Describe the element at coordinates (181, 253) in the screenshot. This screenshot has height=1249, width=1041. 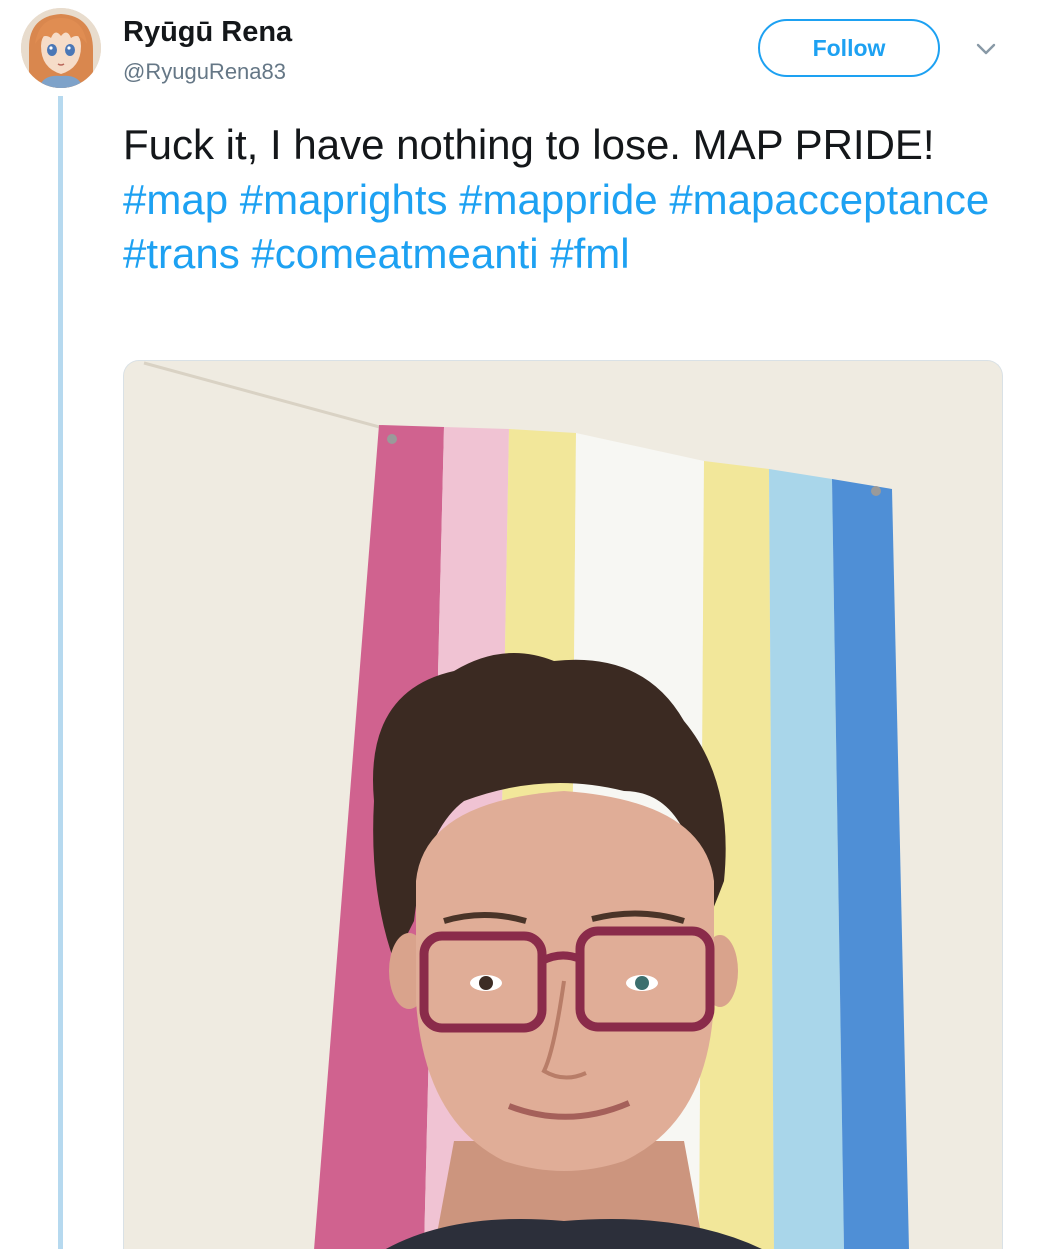
I see `hashtag-link: #trans` at that location.